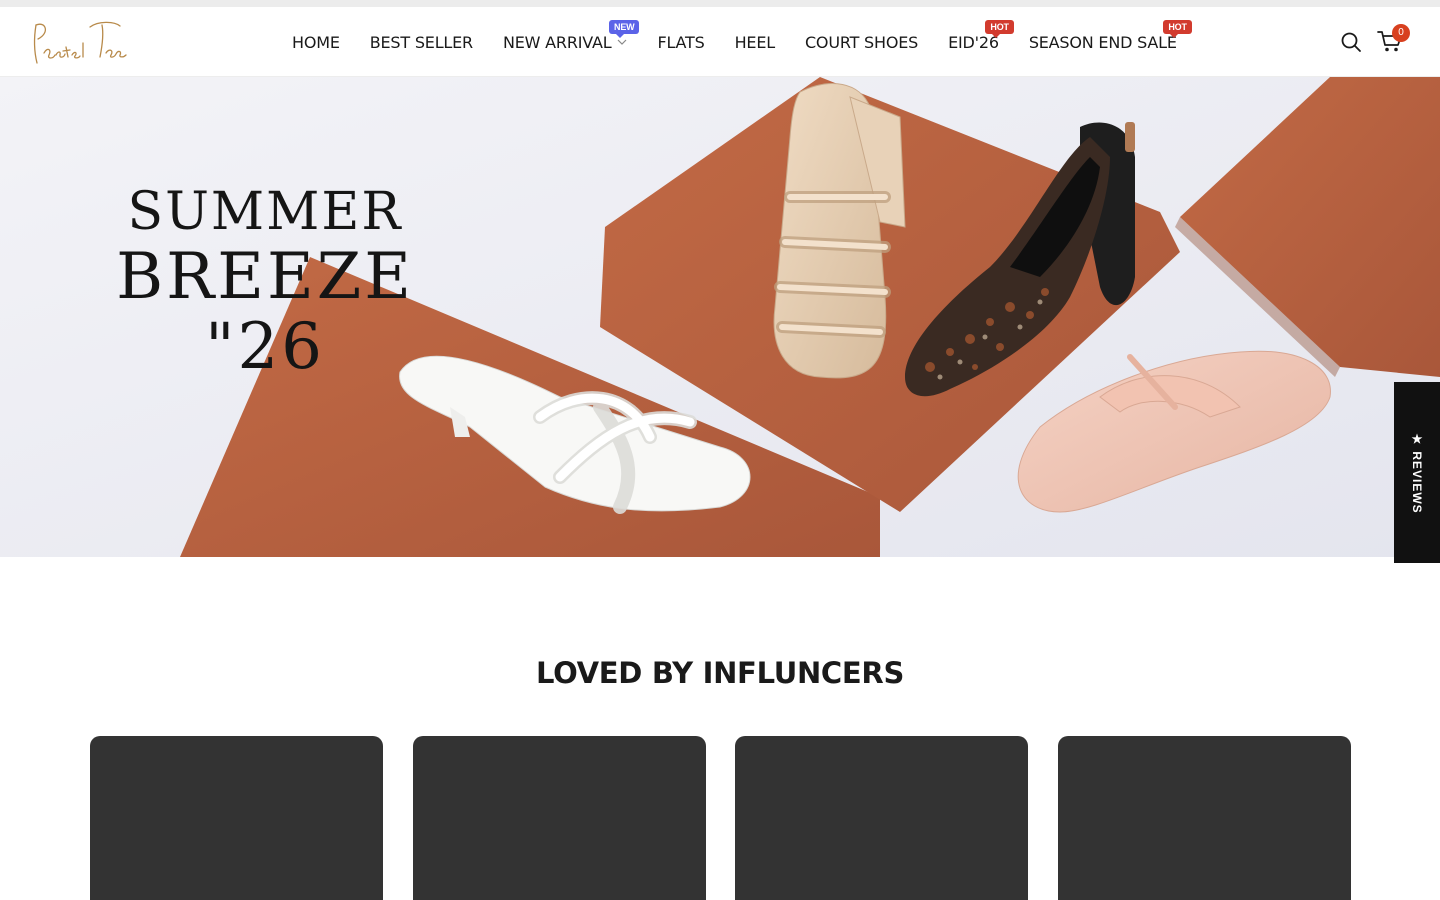 The image size is (1440, 900). What do you see at coordinates (1102, 42) in the screenshot?
I see `nav-label: SEASON END SALE` at bounding box center [1102, 42].